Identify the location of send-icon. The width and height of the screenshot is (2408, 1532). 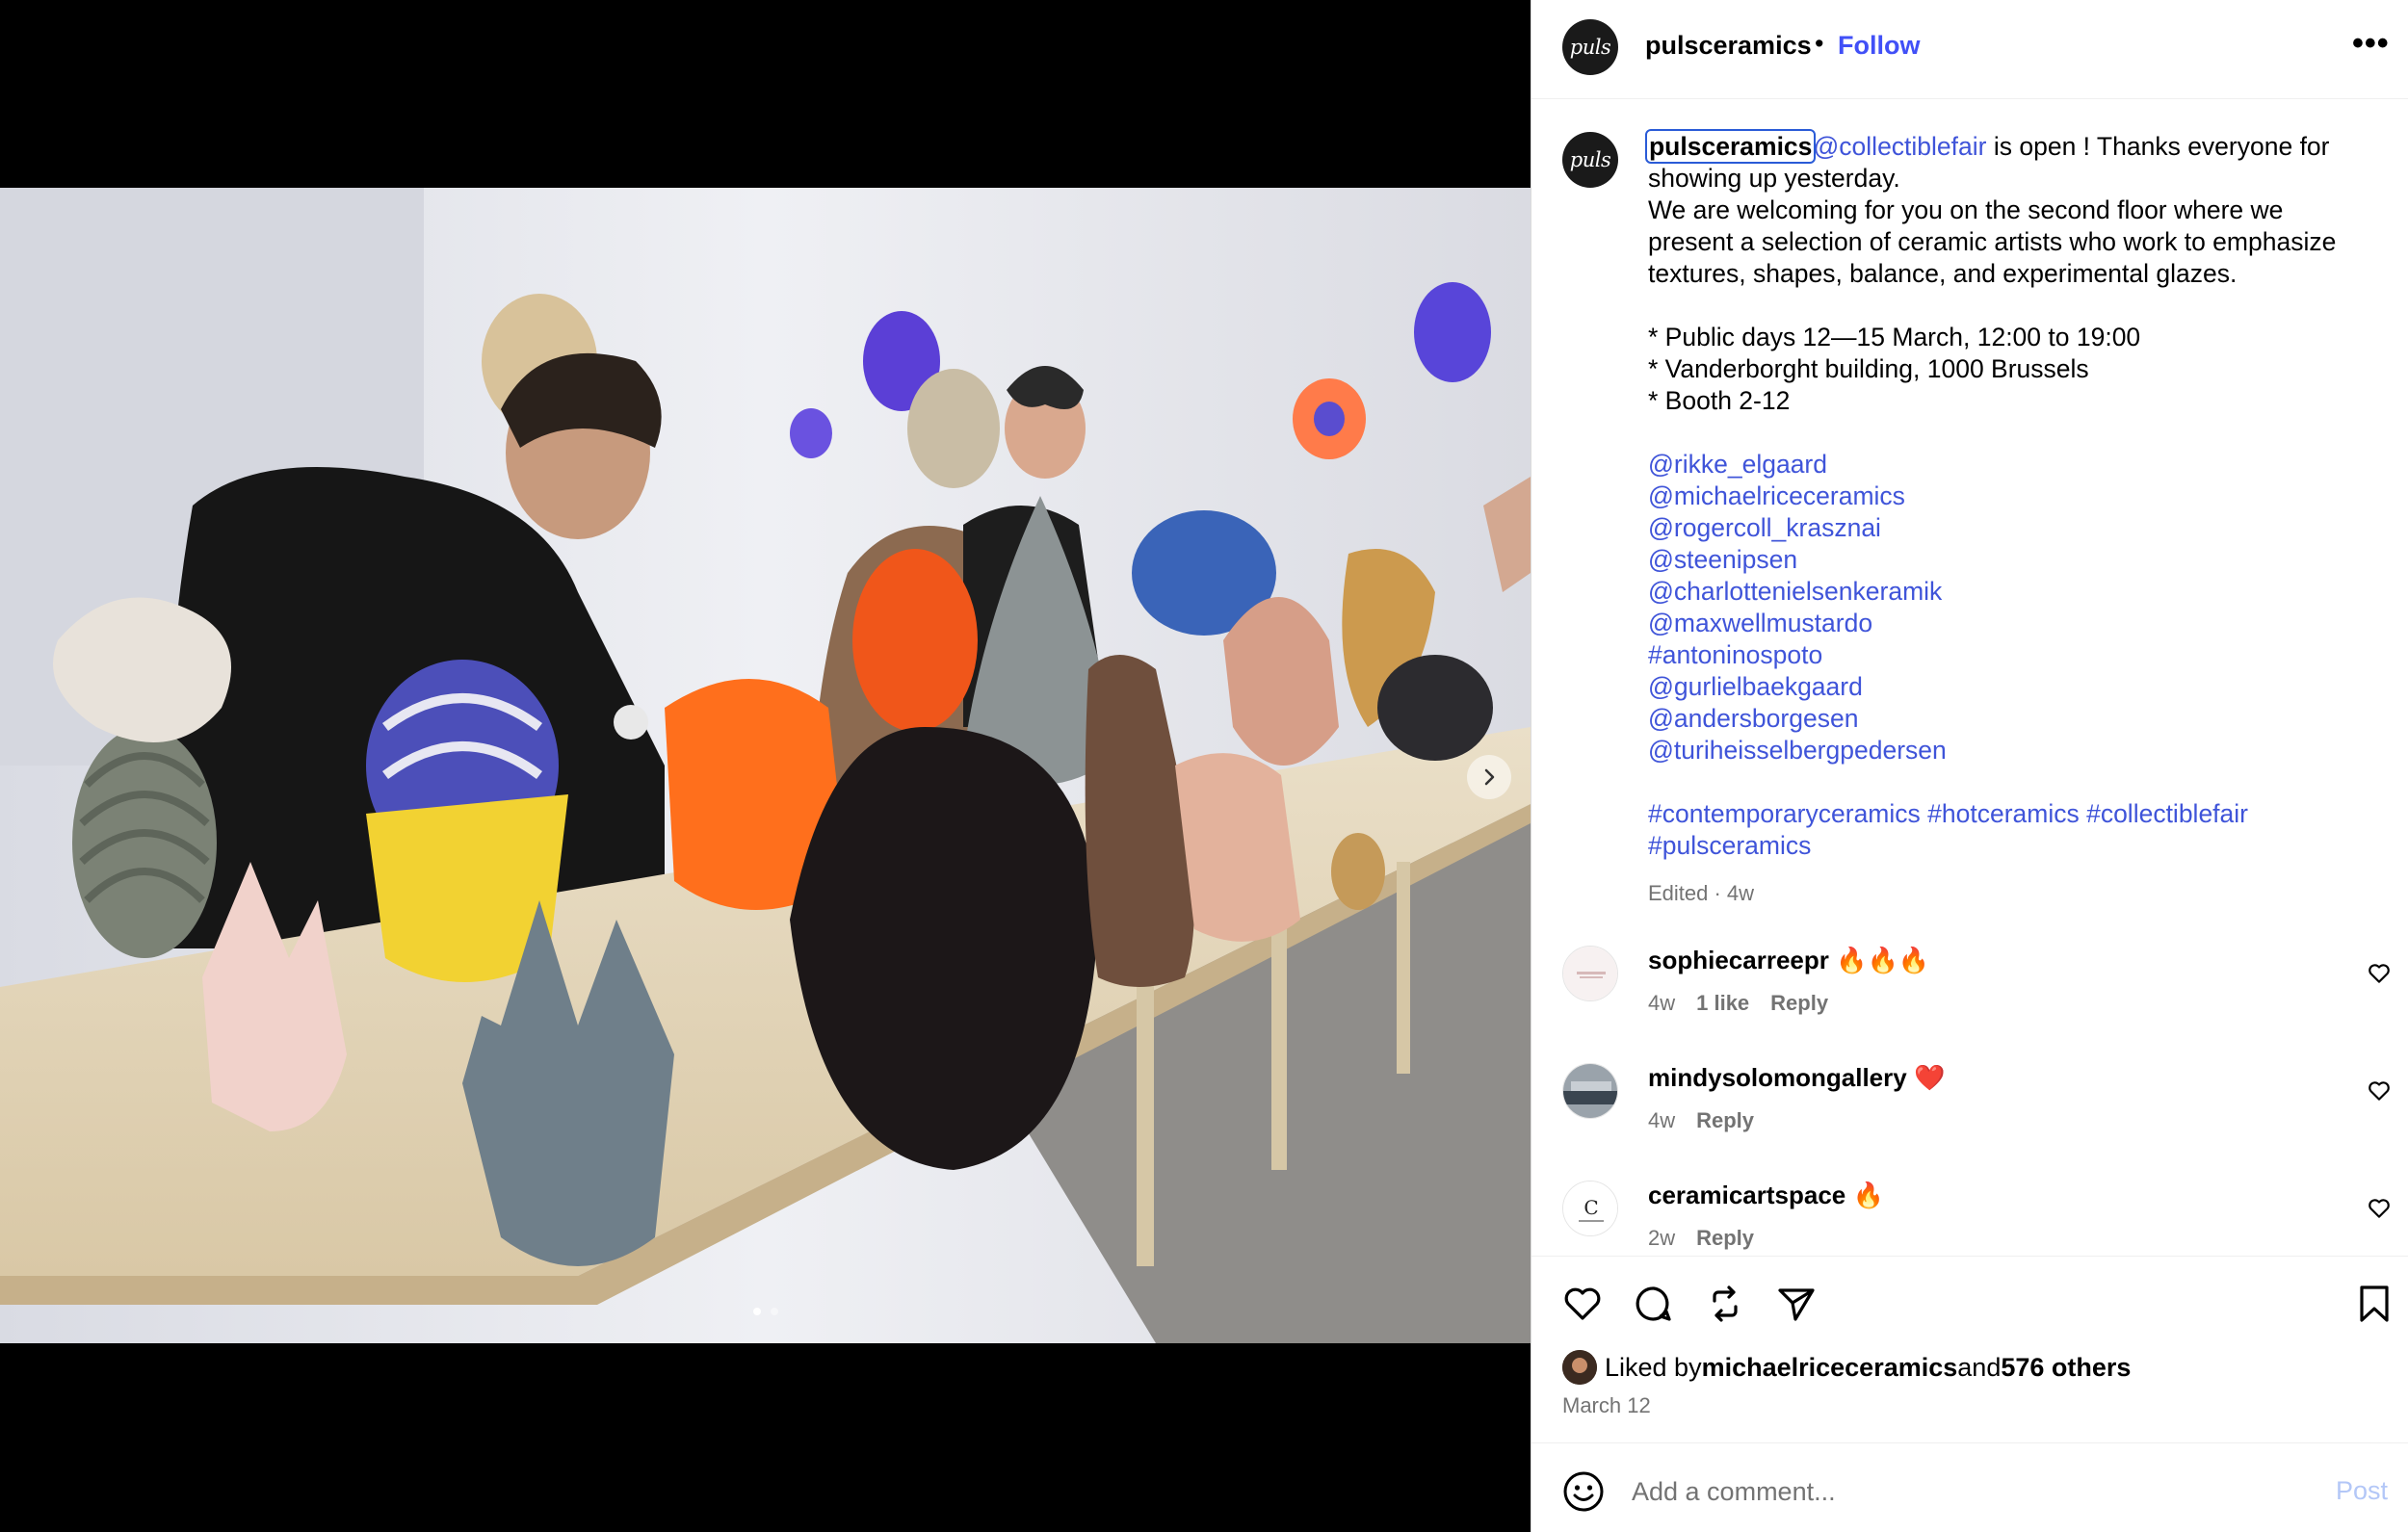
(1796, 1304).